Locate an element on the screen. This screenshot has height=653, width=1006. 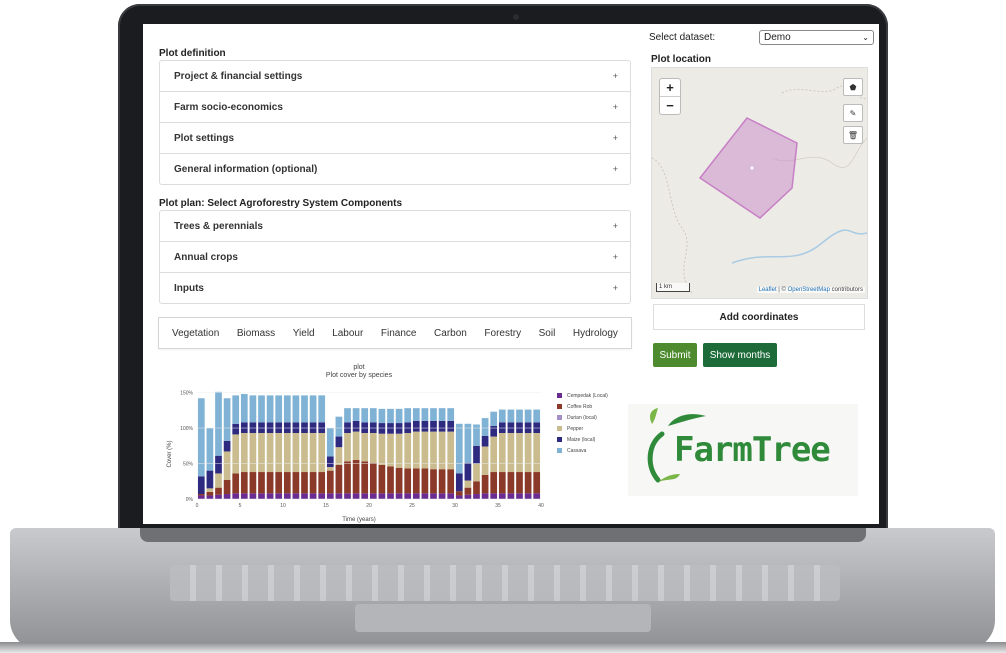
x-tick-label: 5 is located at coordinates (240, 506).